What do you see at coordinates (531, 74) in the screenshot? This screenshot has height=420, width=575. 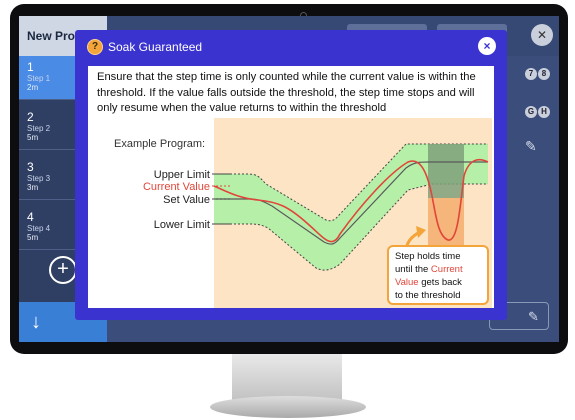 I see `badge: 7` at bounding box center [531, 74].